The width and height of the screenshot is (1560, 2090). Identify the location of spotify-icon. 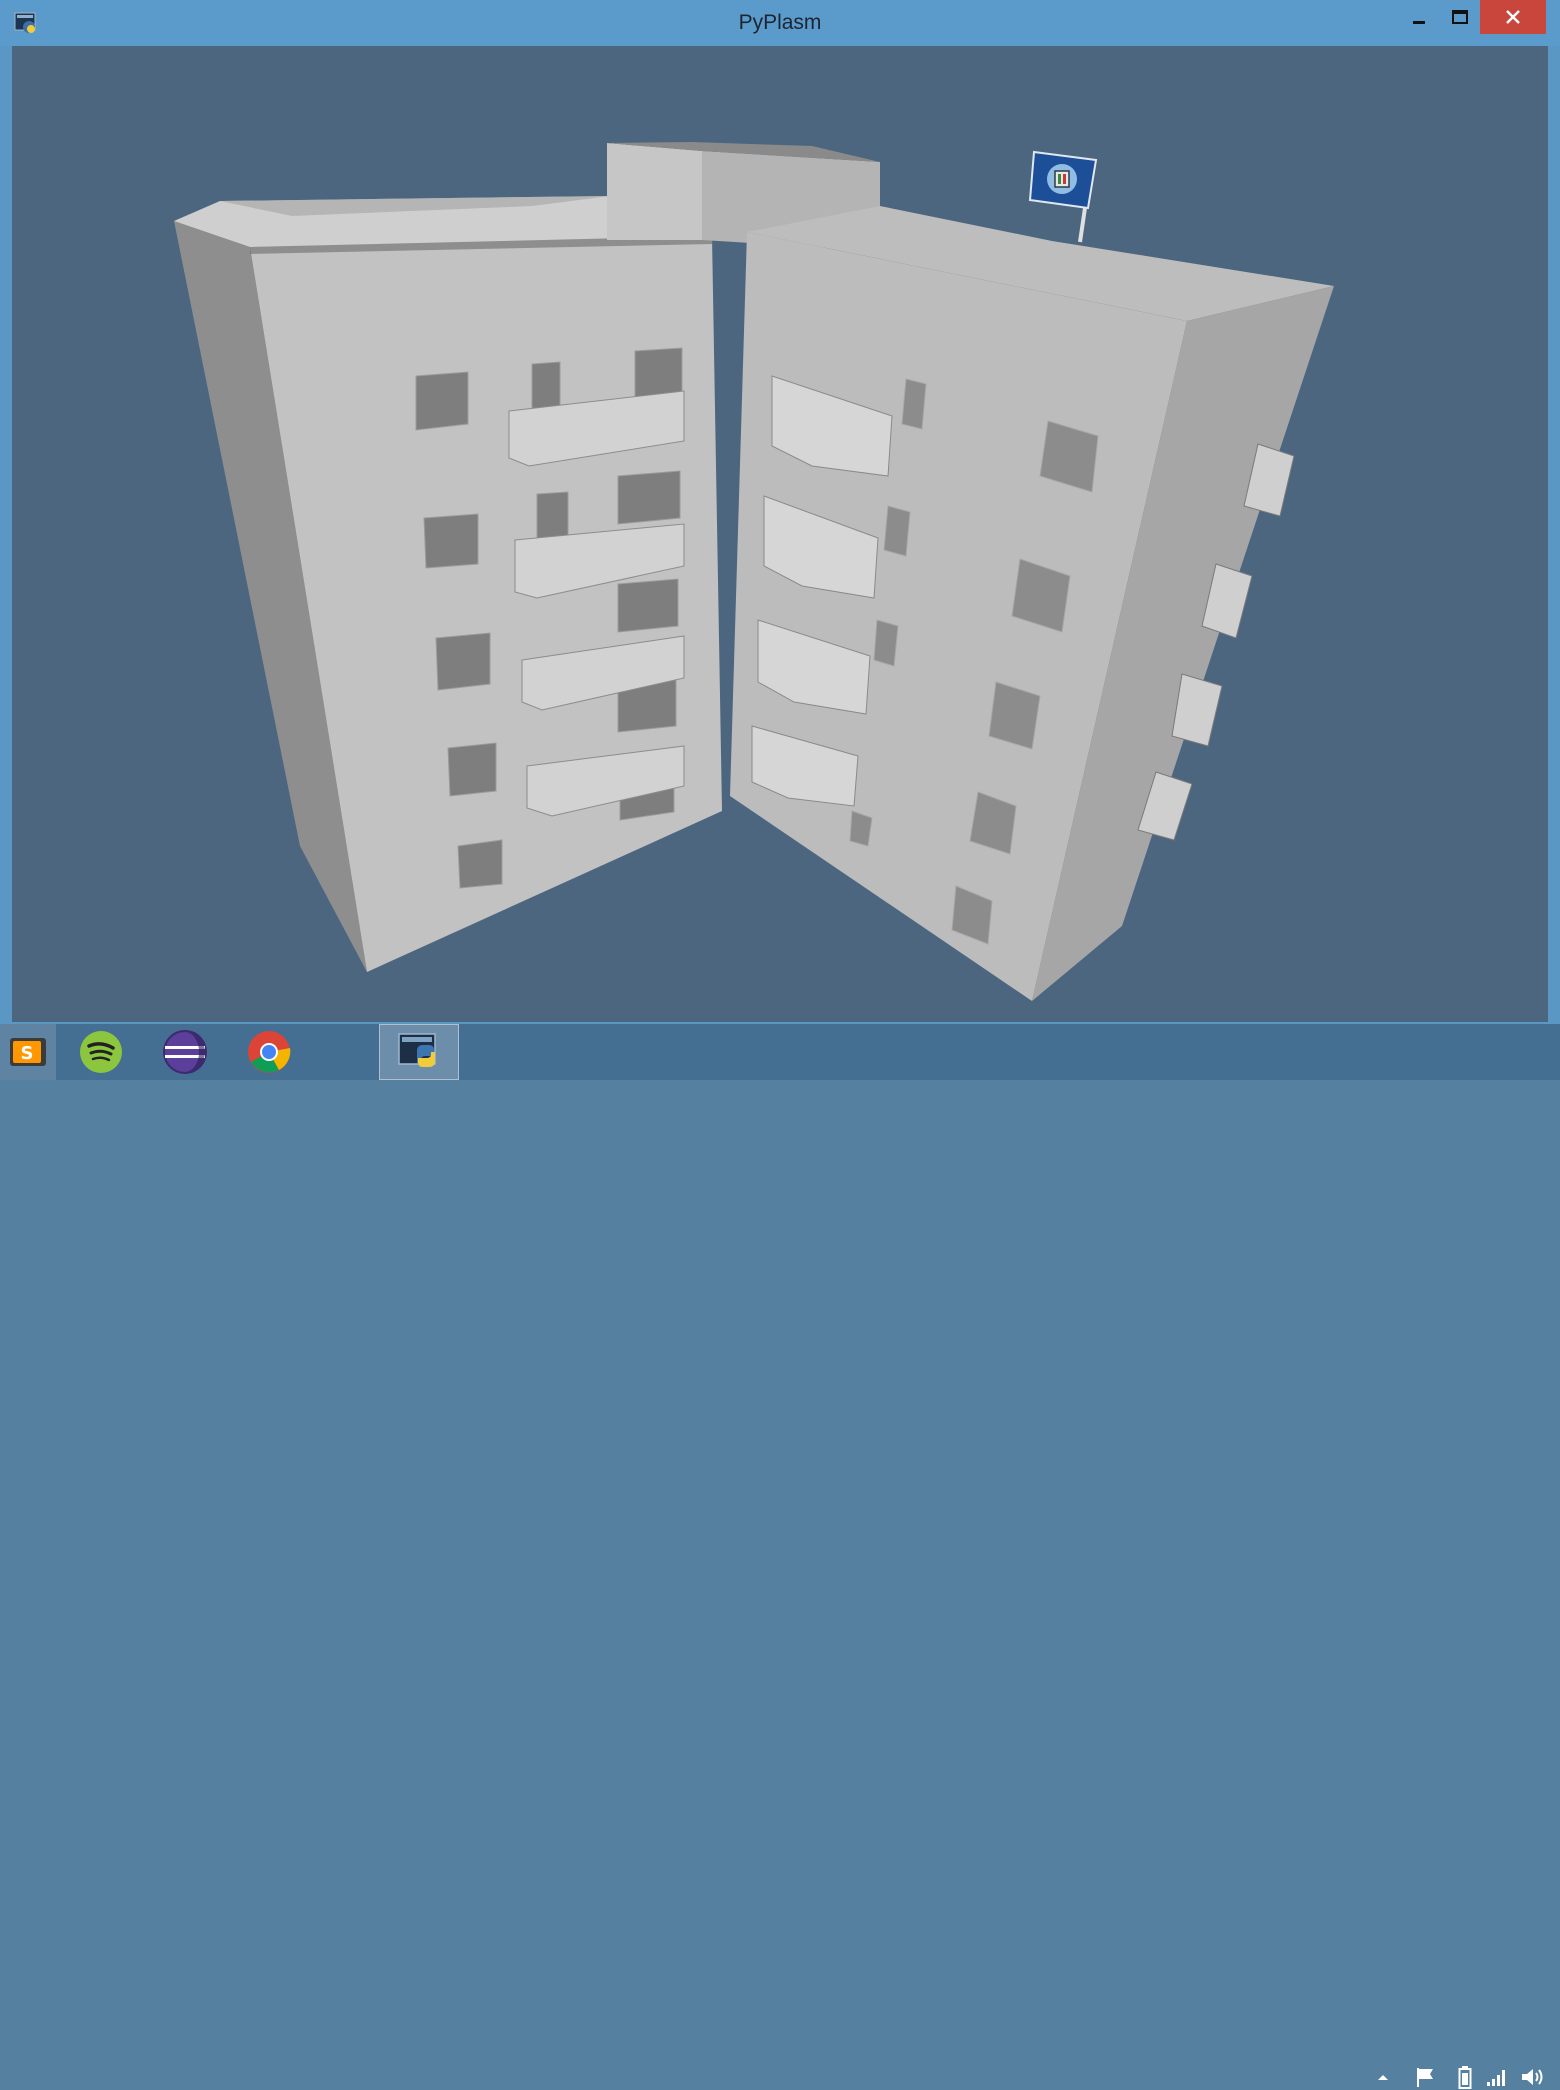
(101, 1052).